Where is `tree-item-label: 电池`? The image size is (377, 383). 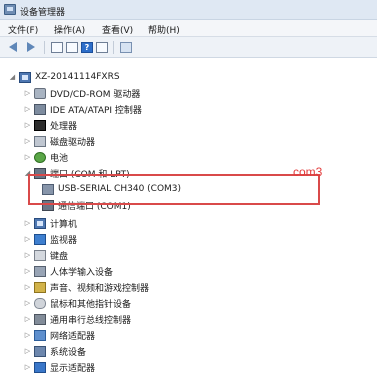
tree-item-label: 电池 is located at coordinates (59, 158).